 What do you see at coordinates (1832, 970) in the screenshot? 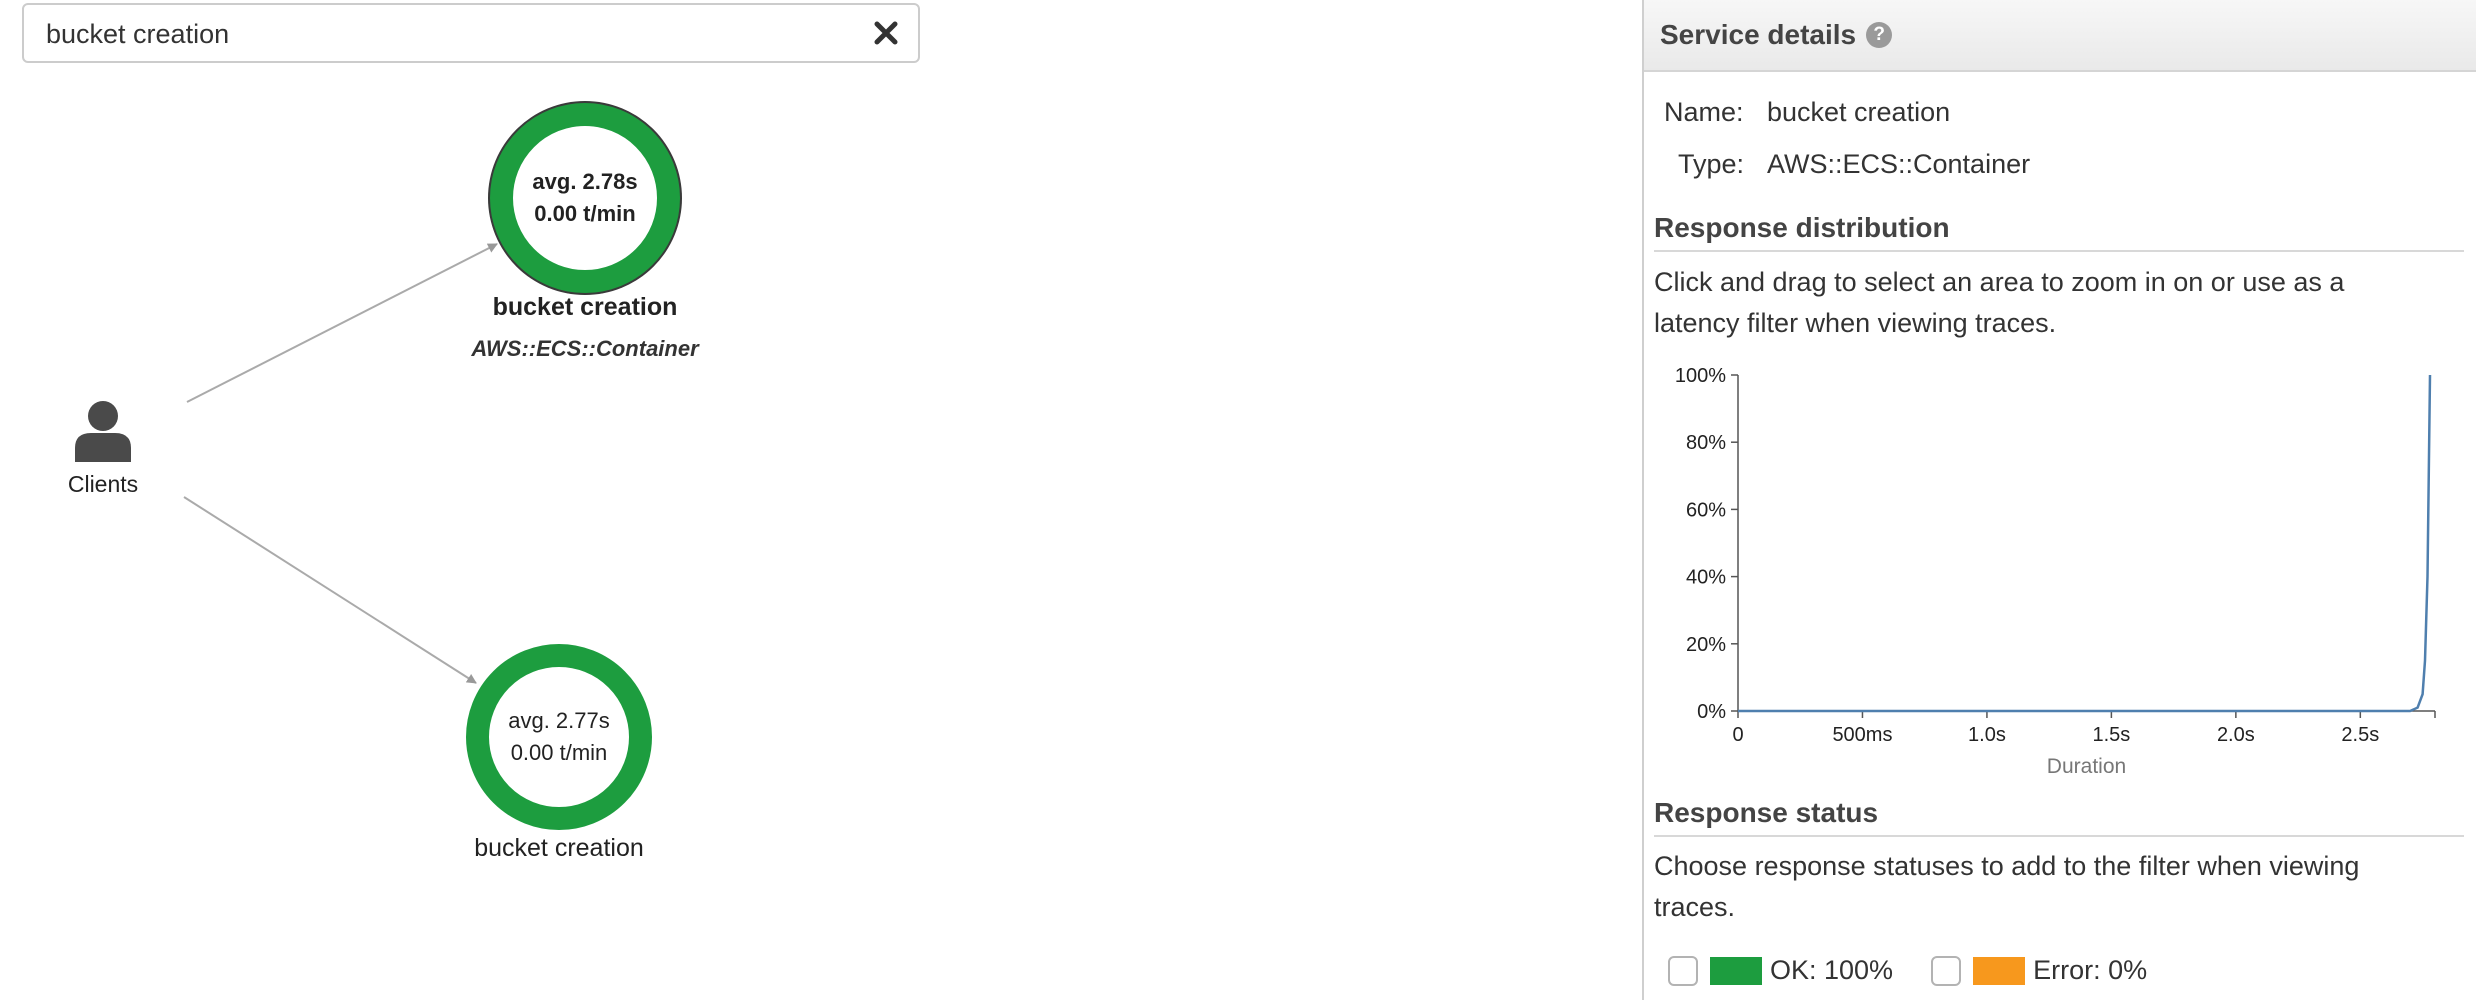
I see `ok-status-label: OK: 100%` at bounding box center [1832, 970].